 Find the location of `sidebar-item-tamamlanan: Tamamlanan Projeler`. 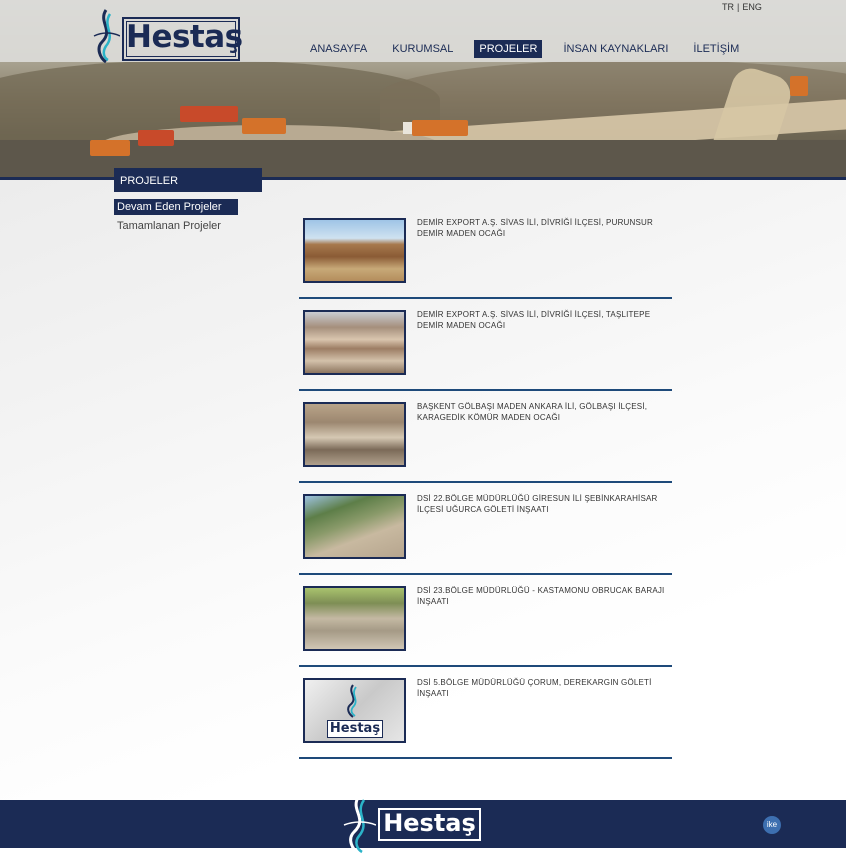

sidebar-item-tamamlanan: Tamamlanan Projeler is located at coordinates (176, 226).